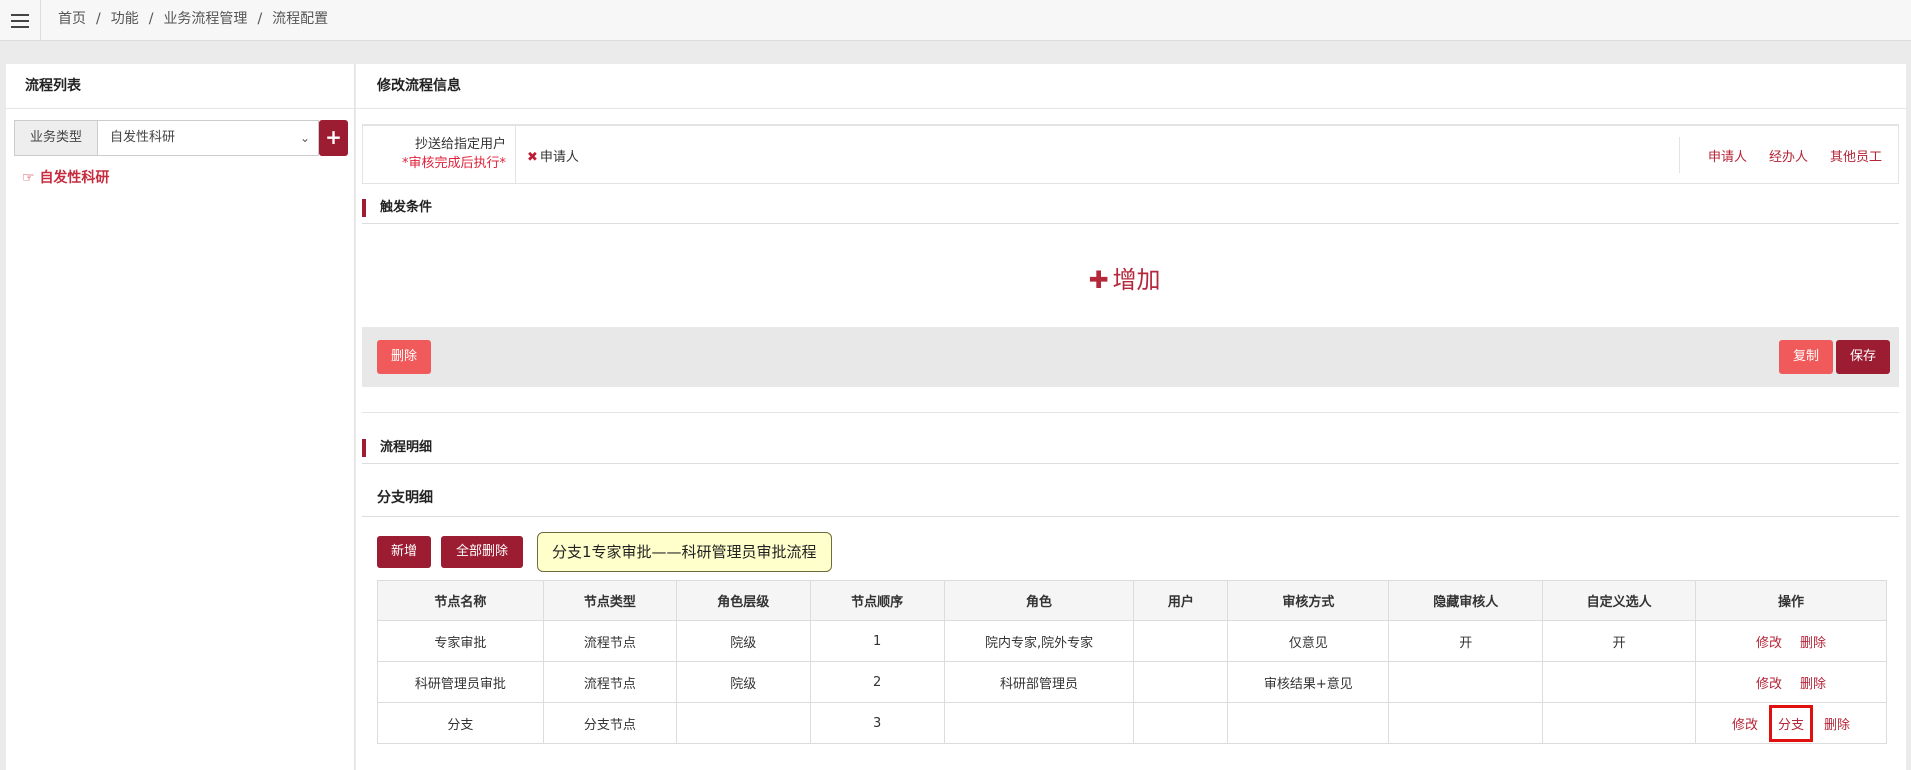  What do you see at coordinates (1039, 682) in the screenshot?
I see `cell-role: 科研部管理员` at bounding box center [1039, 682].